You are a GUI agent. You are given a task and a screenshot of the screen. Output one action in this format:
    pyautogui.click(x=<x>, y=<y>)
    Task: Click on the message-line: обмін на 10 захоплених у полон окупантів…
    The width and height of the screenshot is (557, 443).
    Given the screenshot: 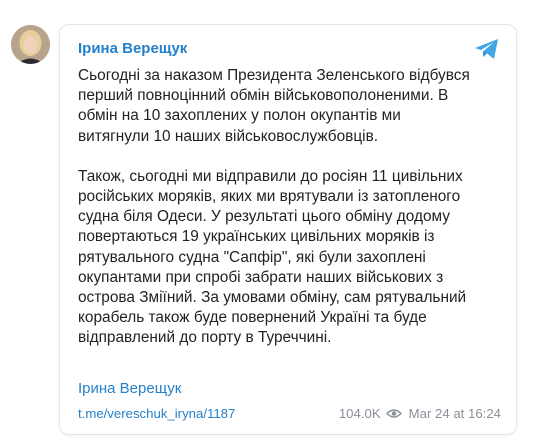 What is the action you would take?
    pyautogui.click(x=239, y=116)
    